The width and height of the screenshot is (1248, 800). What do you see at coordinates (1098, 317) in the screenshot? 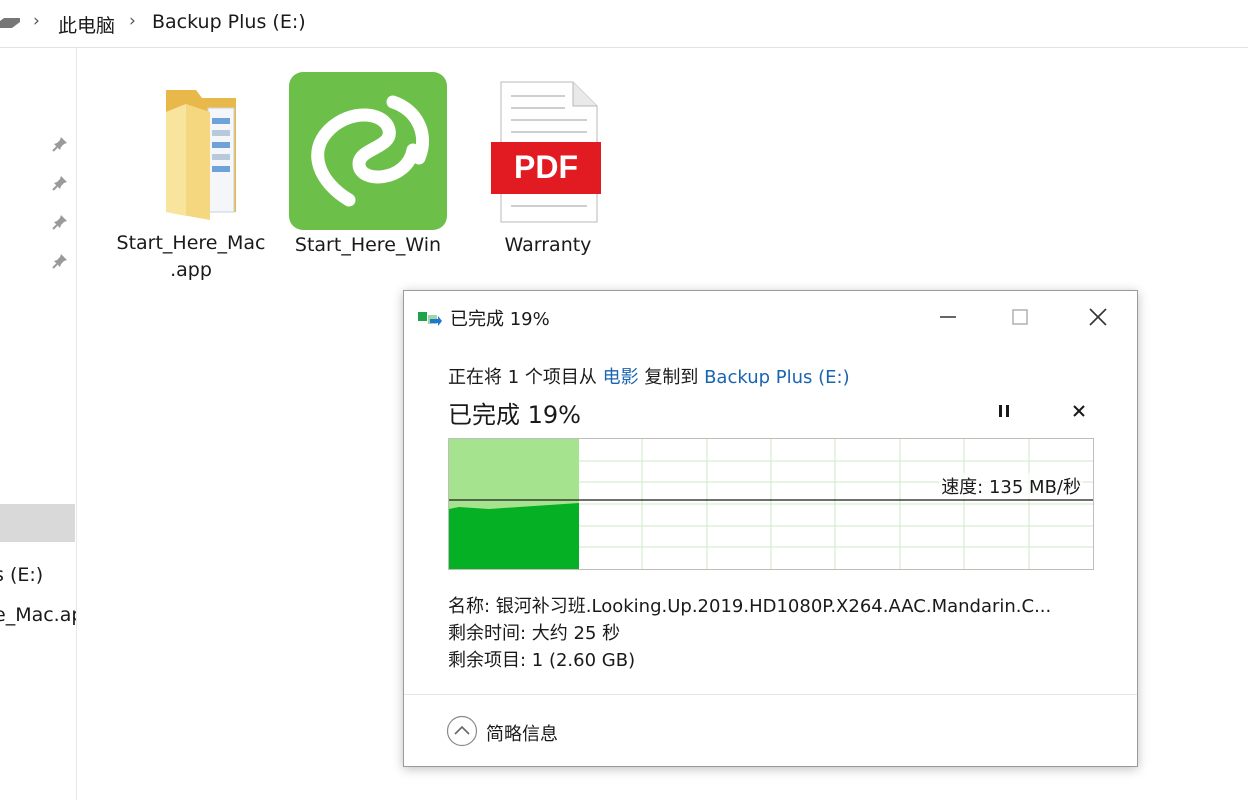
I see `close-button` at bounding box center [1098, 317].